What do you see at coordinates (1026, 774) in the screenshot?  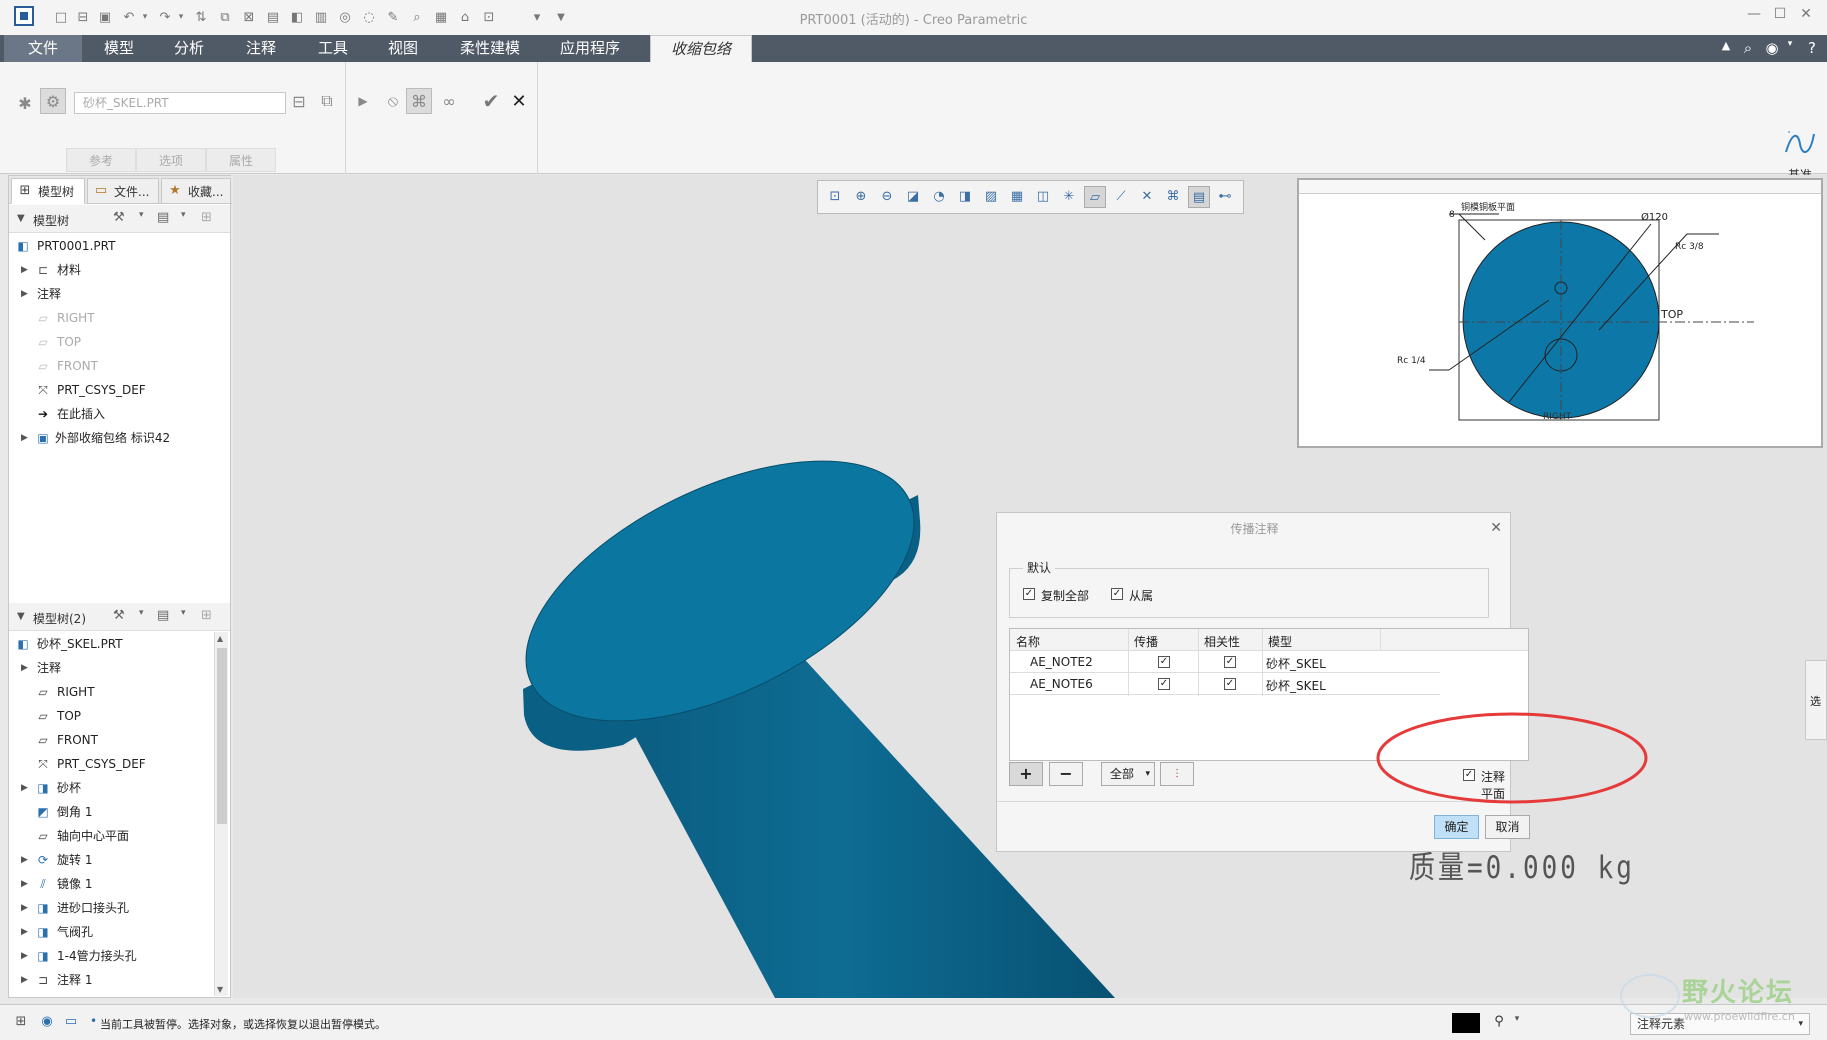 I see `add-button: +` at bounding box center [1026, 774].